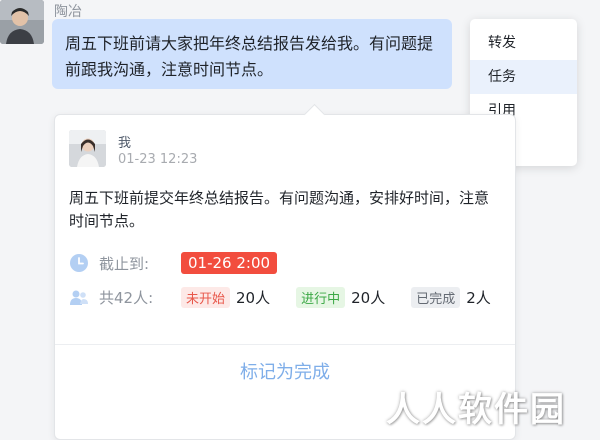 The image size is (600, 440). What do you see at coordinates (79, 263) in the screenshot?
I see `clock-icon` at bounding box center [79, 263].